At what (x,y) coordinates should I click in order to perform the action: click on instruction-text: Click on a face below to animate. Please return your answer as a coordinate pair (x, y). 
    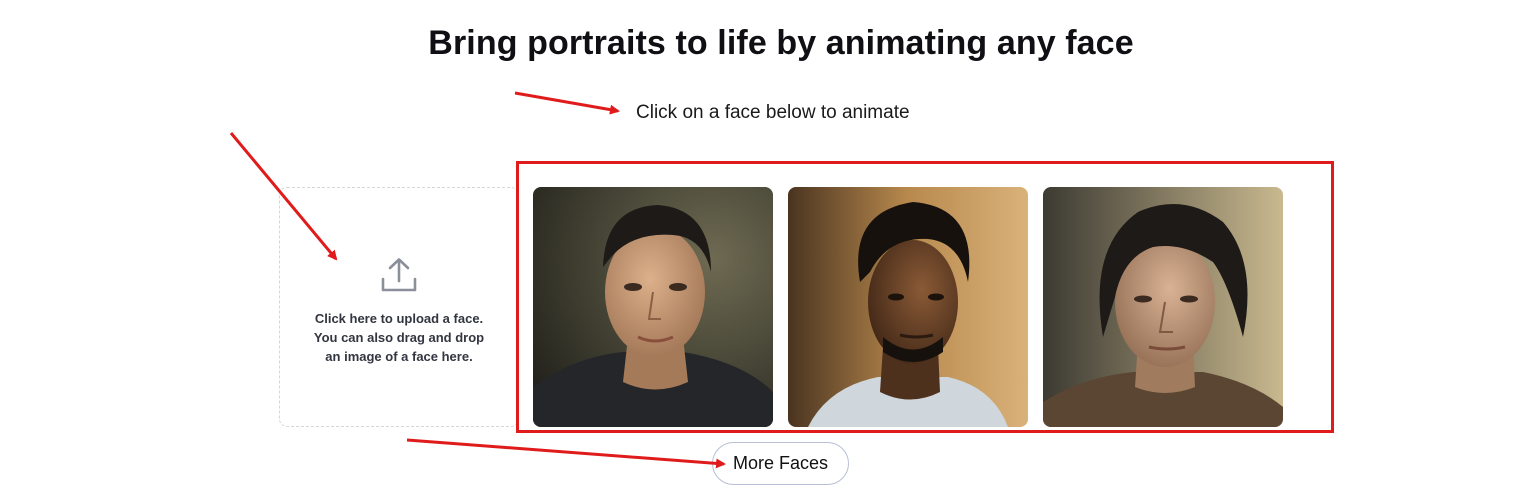
    Looking at the image, I should click on (773, 112).